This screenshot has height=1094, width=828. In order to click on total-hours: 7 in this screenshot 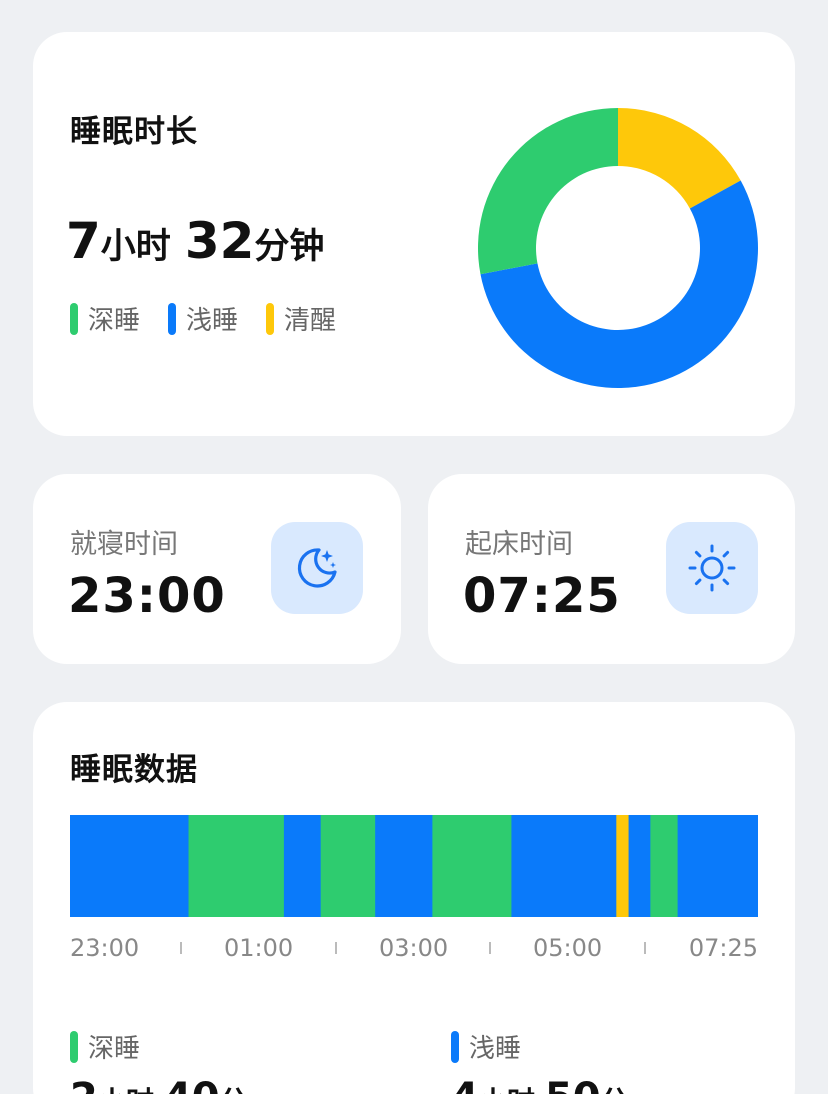, I will do `click(83, 241)`.